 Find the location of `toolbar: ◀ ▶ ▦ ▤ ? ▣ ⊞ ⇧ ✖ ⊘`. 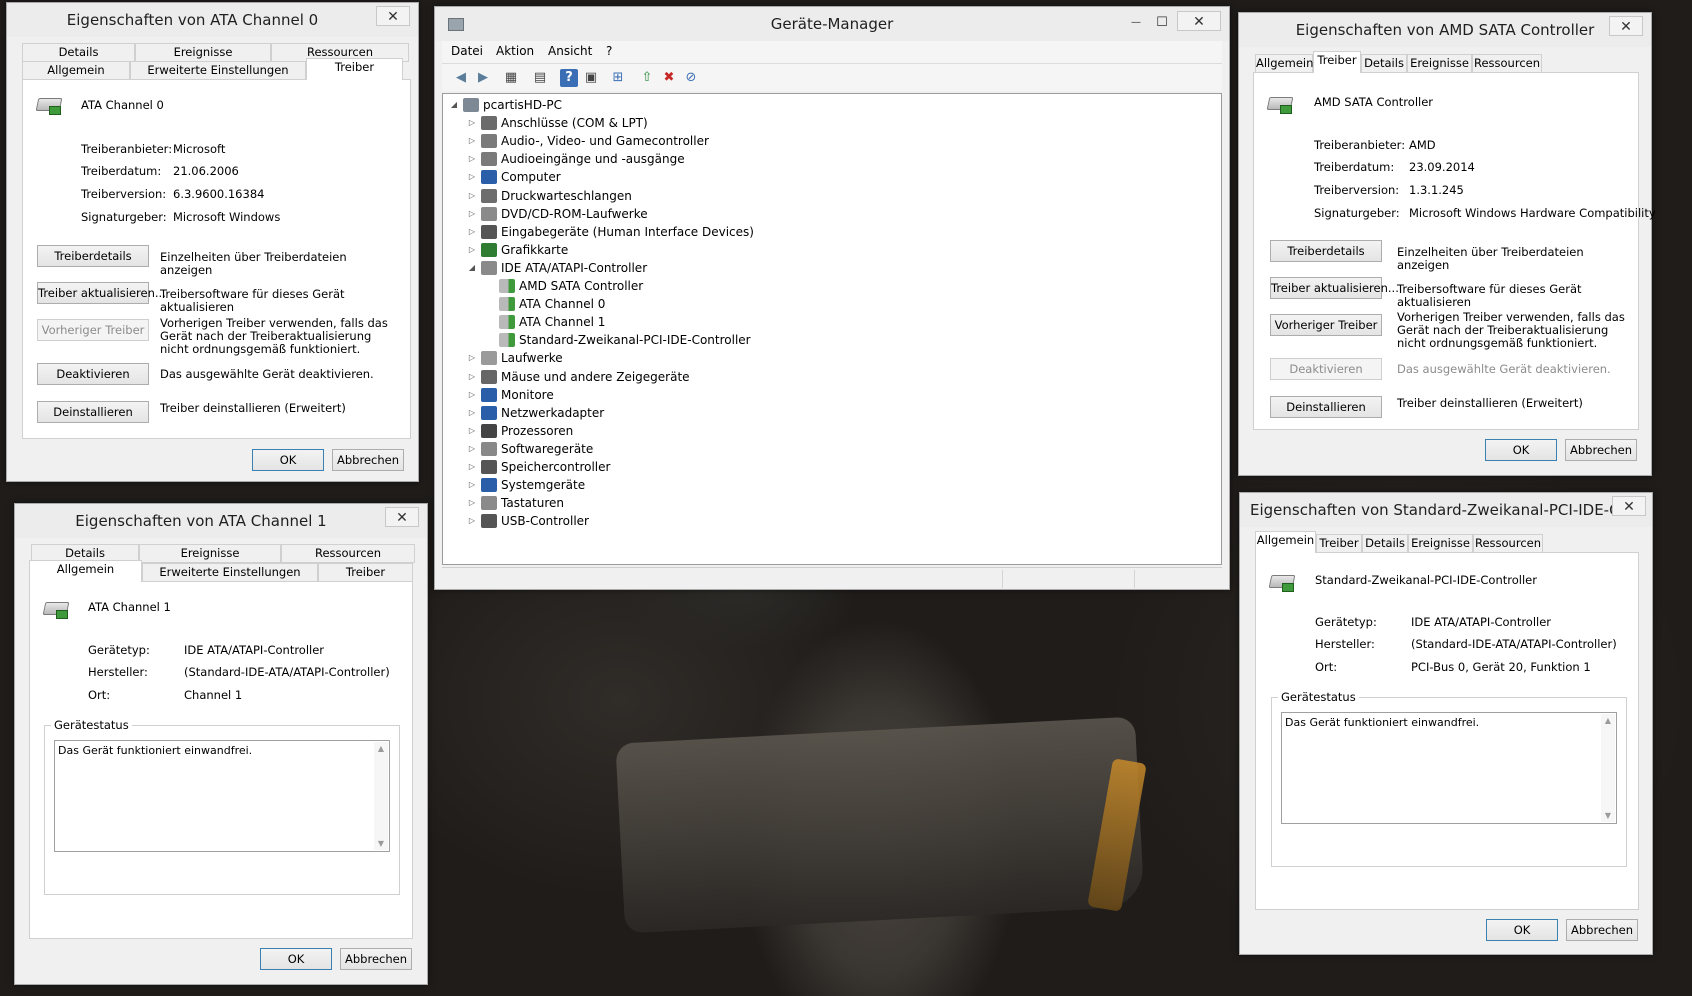

toolbar: ◀ ▶ ▦ ▤ ? ▣ ⊞ ⇧ ✖ ⊘ is located at coordinates (832, 77).